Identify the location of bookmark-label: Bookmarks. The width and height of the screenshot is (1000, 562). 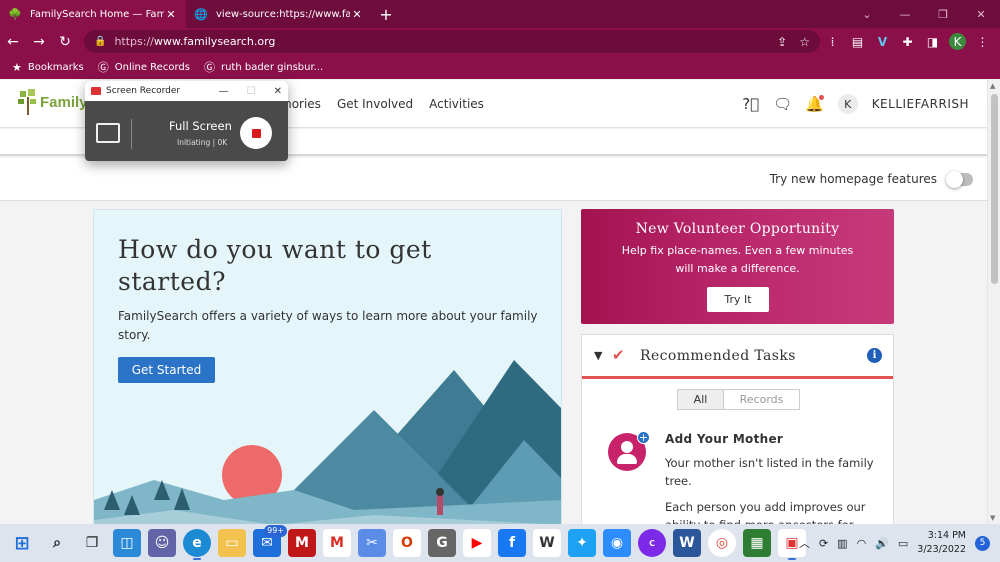
(55, 67).